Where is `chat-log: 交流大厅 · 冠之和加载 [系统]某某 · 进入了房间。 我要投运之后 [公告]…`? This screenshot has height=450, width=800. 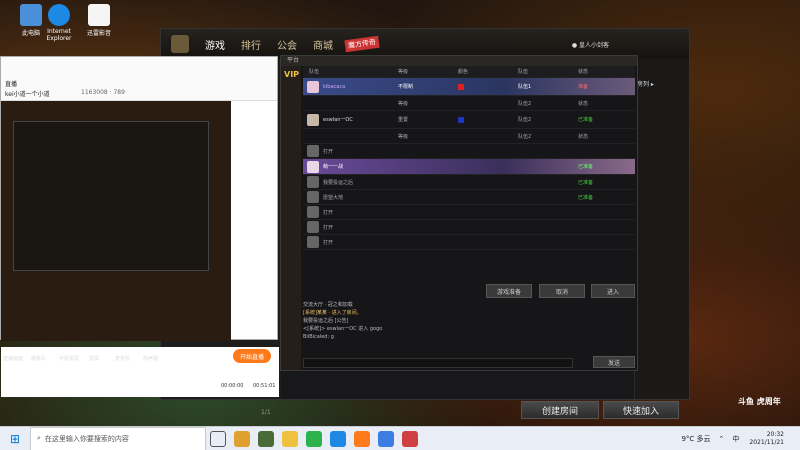 chat-log: 交流大厅 · 冠之和加载 [系统]某某 · 进入了房间。 我要投运之后 [公告]… is located at coordinates (469, 328).